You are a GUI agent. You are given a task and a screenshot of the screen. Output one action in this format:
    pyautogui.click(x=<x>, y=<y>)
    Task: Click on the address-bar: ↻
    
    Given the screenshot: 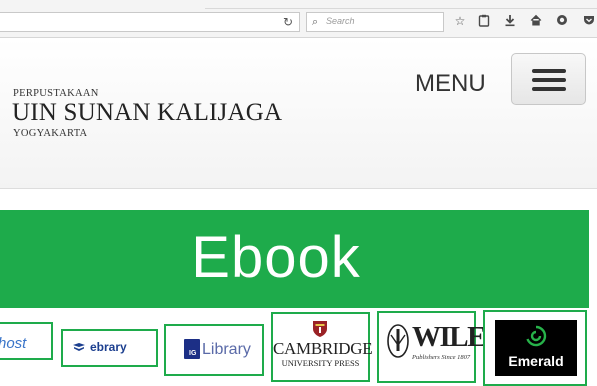 What is the action you would take?
    pyautogui.click(x=150, y=22)
    